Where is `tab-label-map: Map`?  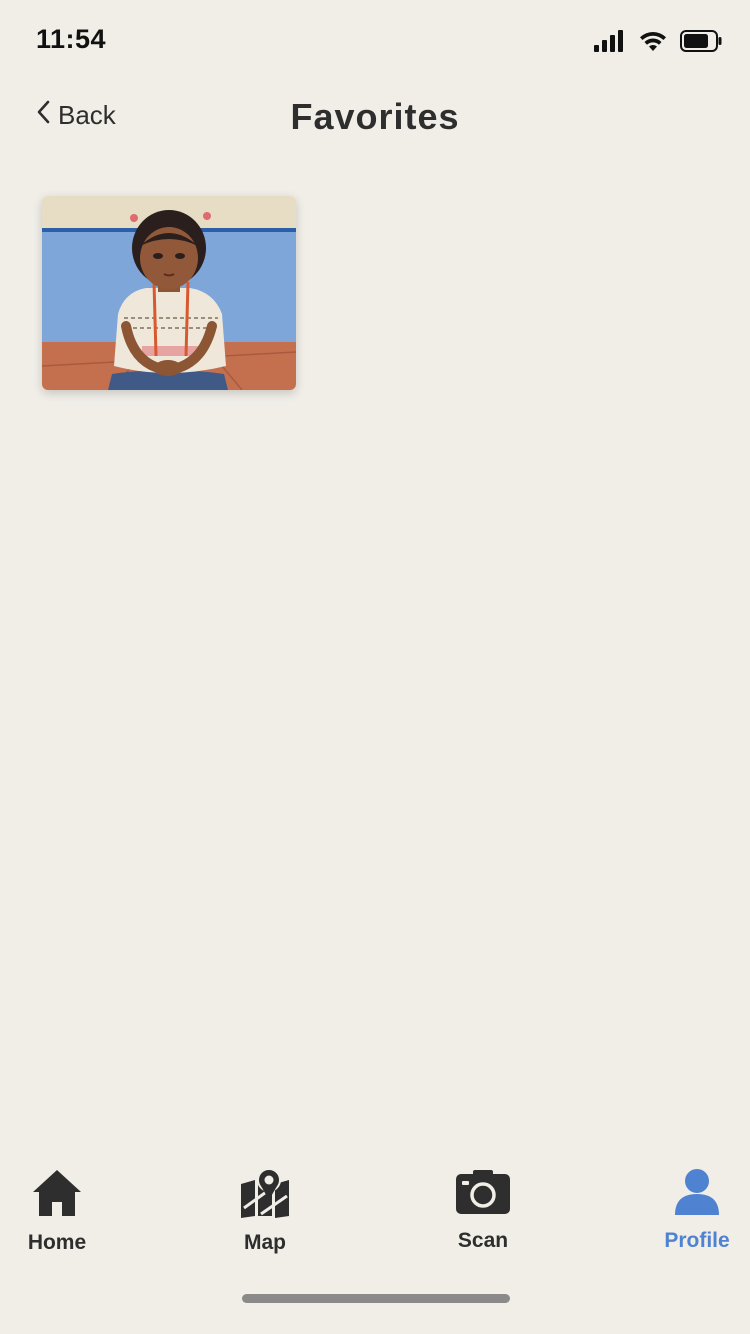 tab-label-map: Map is located at coordinates (265, 1242).